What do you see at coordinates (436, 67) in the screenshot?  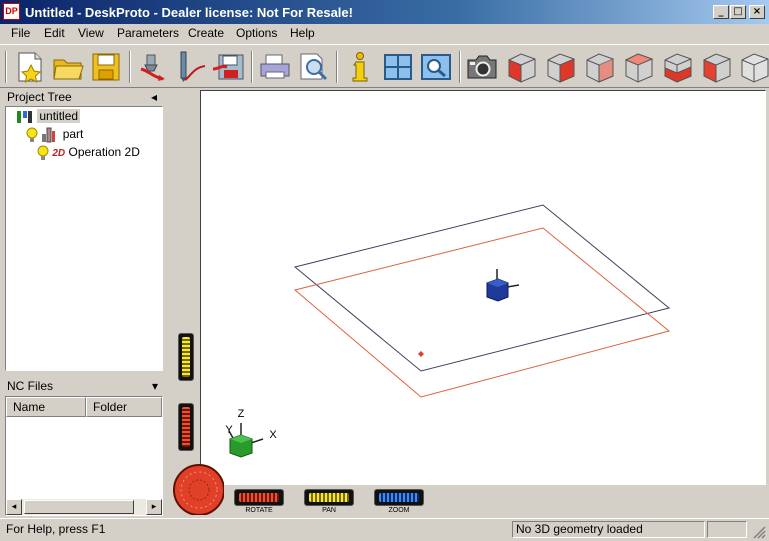 I see `zoom-window-icon` at bounding box center [436, 67].